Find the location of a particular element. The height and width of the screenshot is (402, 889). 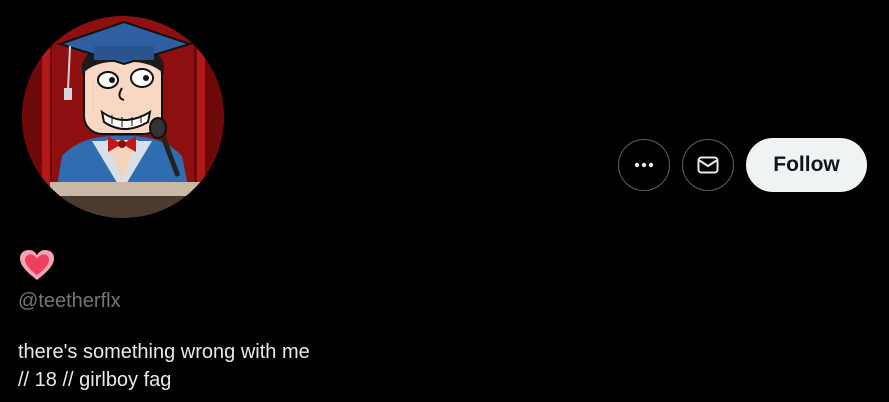

profile-avatar is located at coordinates (123, 117).